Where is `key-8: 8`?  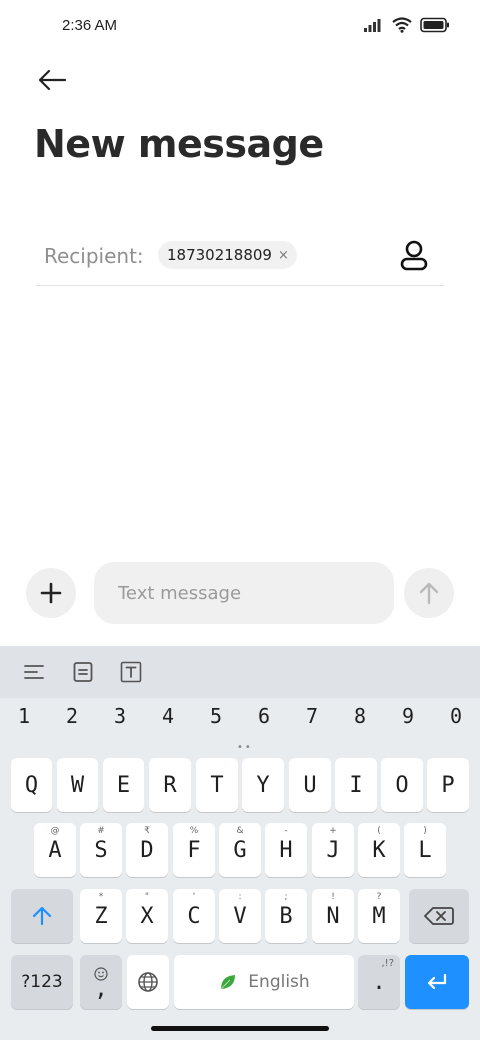 key-8: 8 is located at coordinates (360, 721).